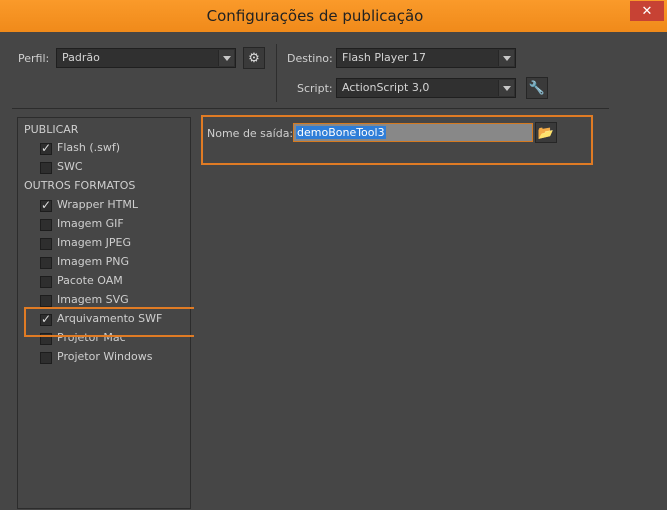 The width and height of the screenshot is (667, 510). Describe the element at coordinates (315, 88) in the screenshot. I see `script-label: Script:` at that location.